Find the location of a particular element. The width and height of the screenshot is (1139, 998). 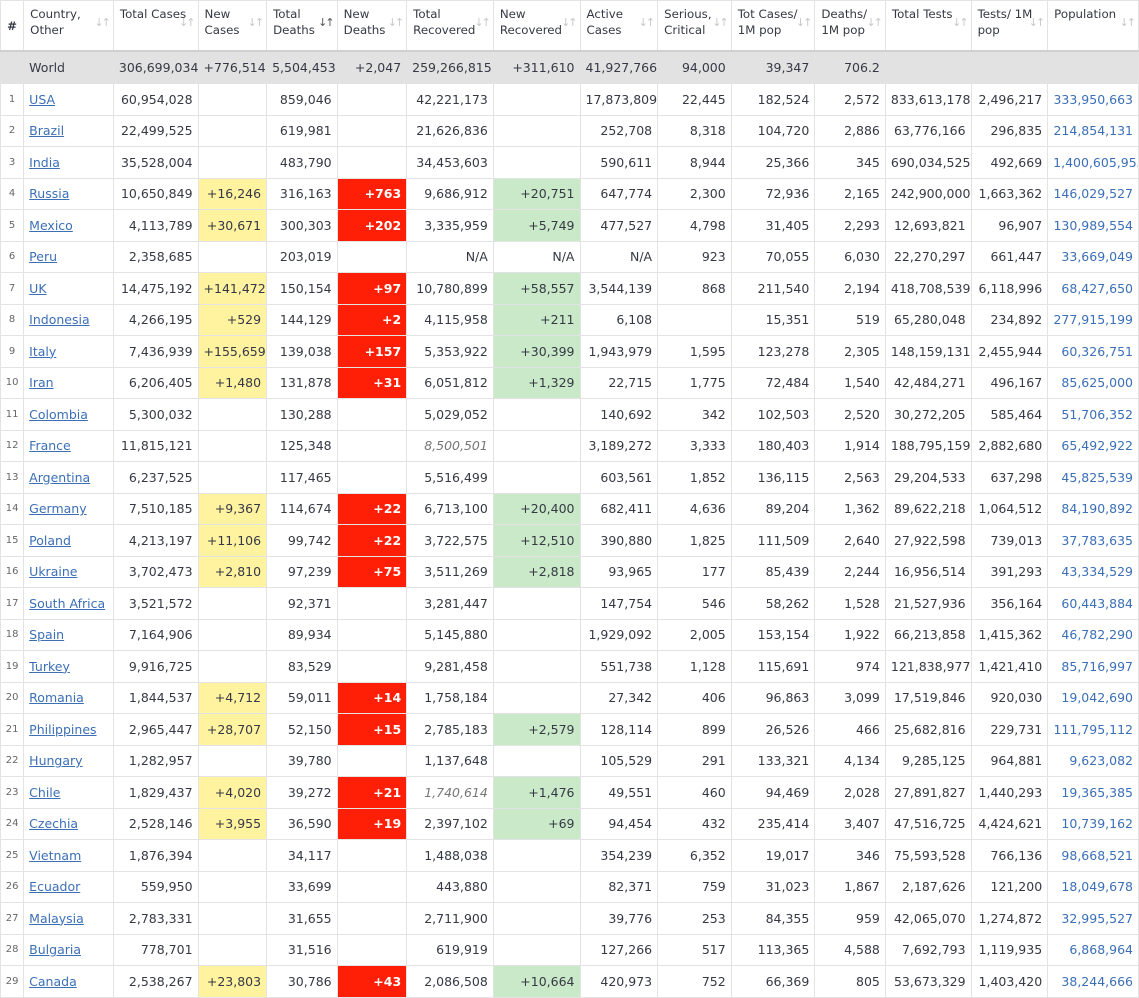

column-header-population: Population ↓↑ is located at coordinates (1093, 26).